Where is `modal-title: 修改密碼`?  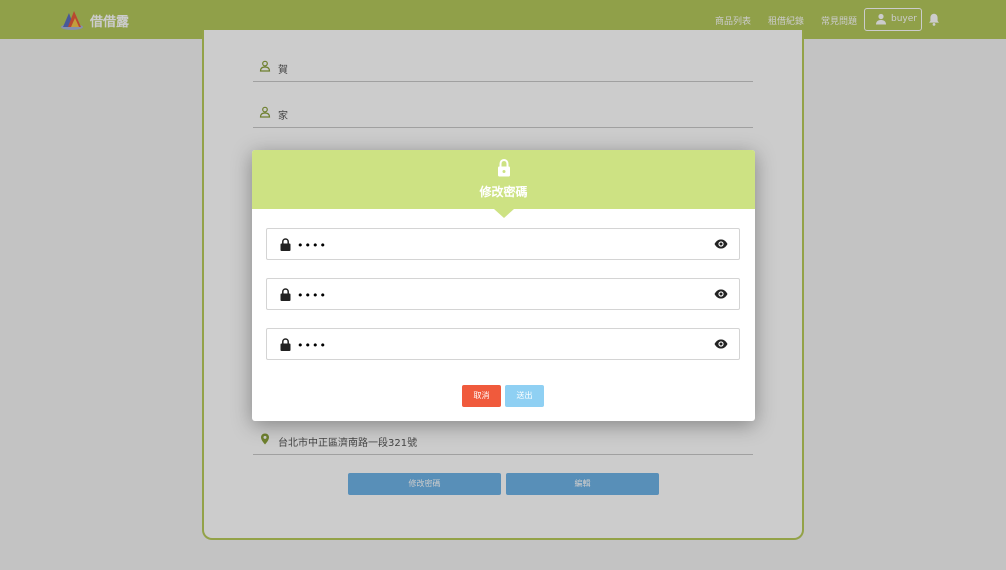
modal-title: 修改密碼 is located at coordinates (503, 192).